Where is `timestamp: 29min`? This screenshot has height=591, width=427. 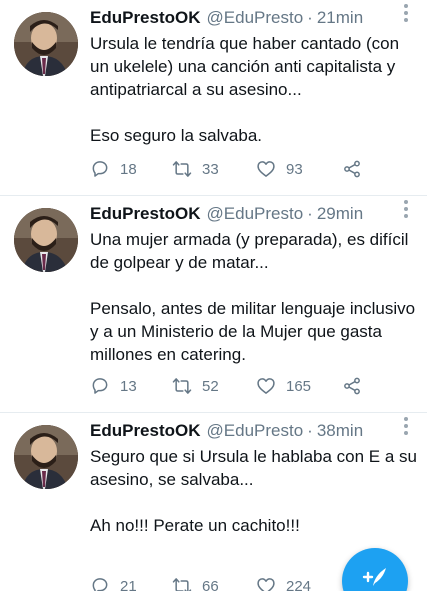
timestamp: 29min is located at coordinates (340, 214).